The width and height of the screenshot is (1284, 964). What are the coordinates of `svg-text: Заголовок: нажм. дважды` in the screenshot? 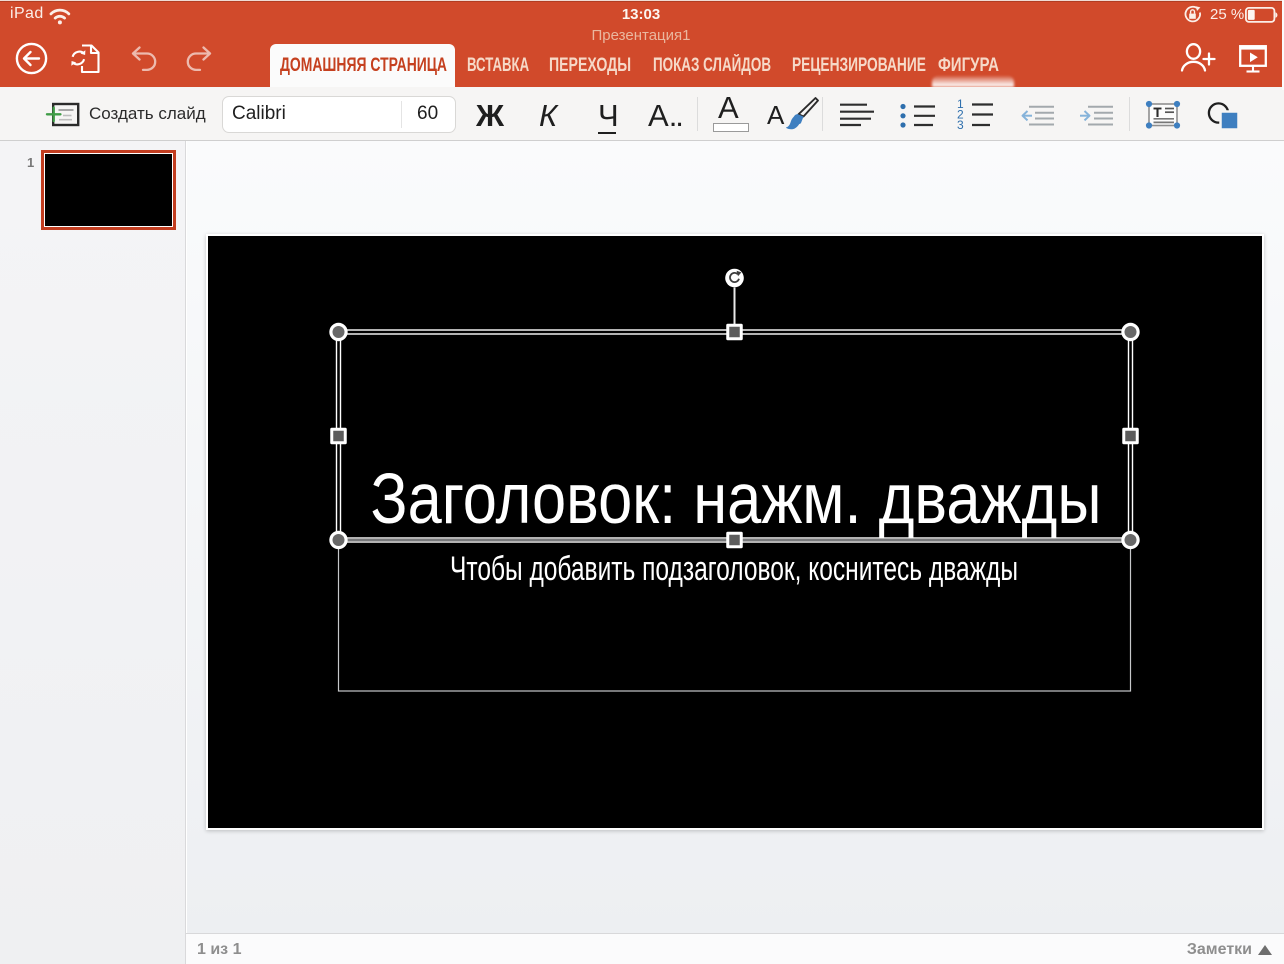 It's located at (736, 499).